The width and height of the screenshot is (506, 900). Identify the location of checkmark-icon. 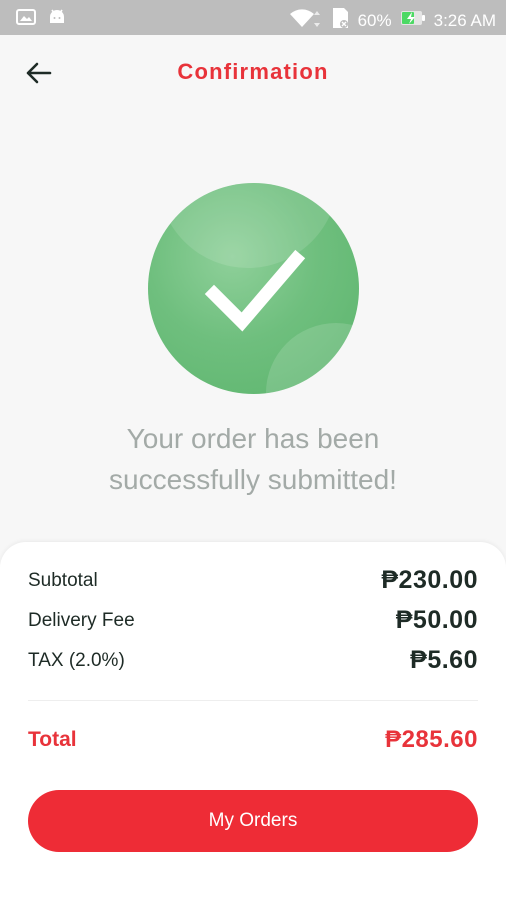
(255, 290).